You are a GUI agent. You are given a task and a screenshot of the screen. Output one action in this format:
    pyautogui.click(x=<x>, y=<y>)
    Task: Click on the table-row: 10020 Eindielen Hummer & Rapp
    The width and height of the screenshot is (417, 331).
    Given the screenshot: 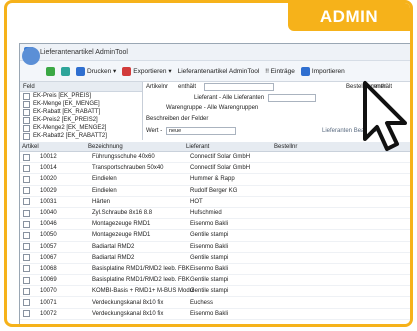 What is the action you would take?
    pyautogui.click(x=215, y=180)
    